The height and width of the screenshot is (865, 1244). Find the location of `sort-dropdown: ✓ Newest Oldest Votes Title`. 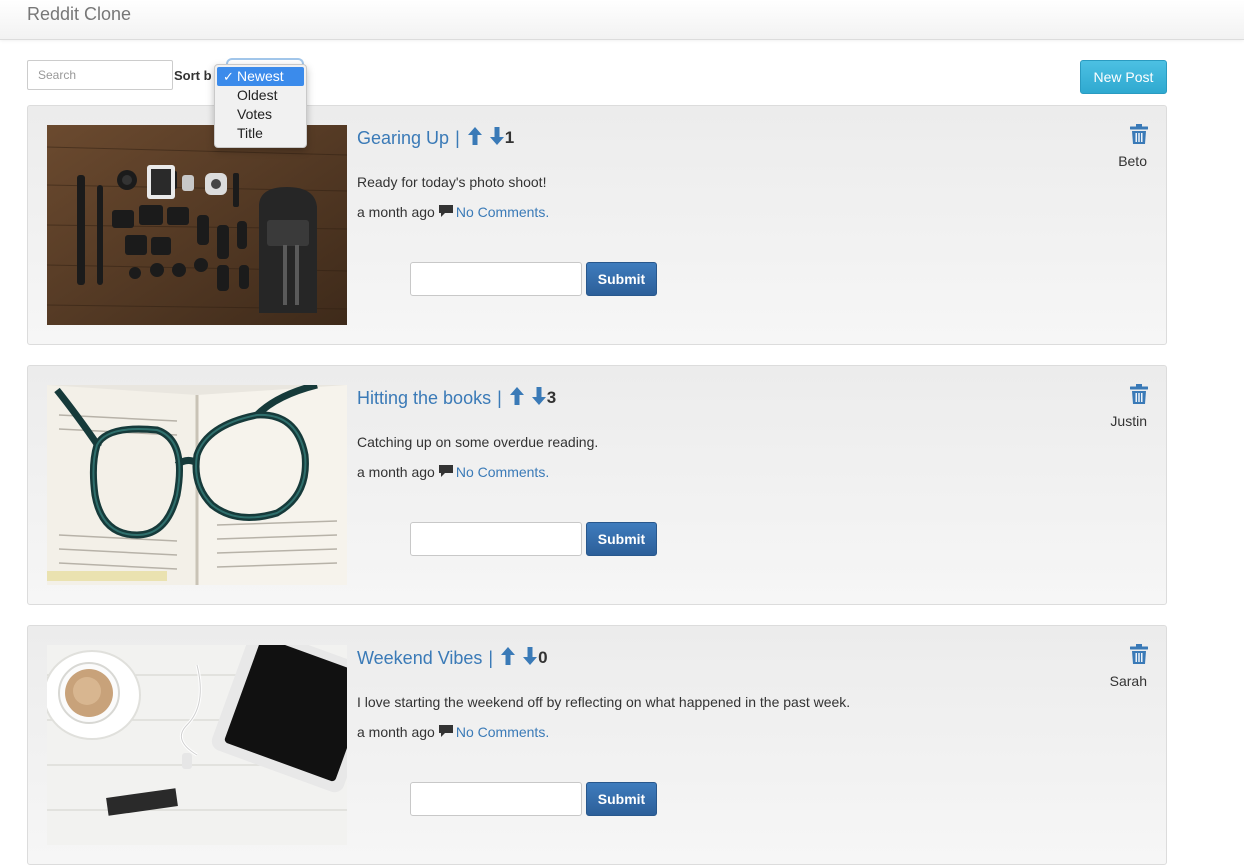

sort-dropdown: ✓ Newest Oldest Votes Title is located at coordinates (260, 106).